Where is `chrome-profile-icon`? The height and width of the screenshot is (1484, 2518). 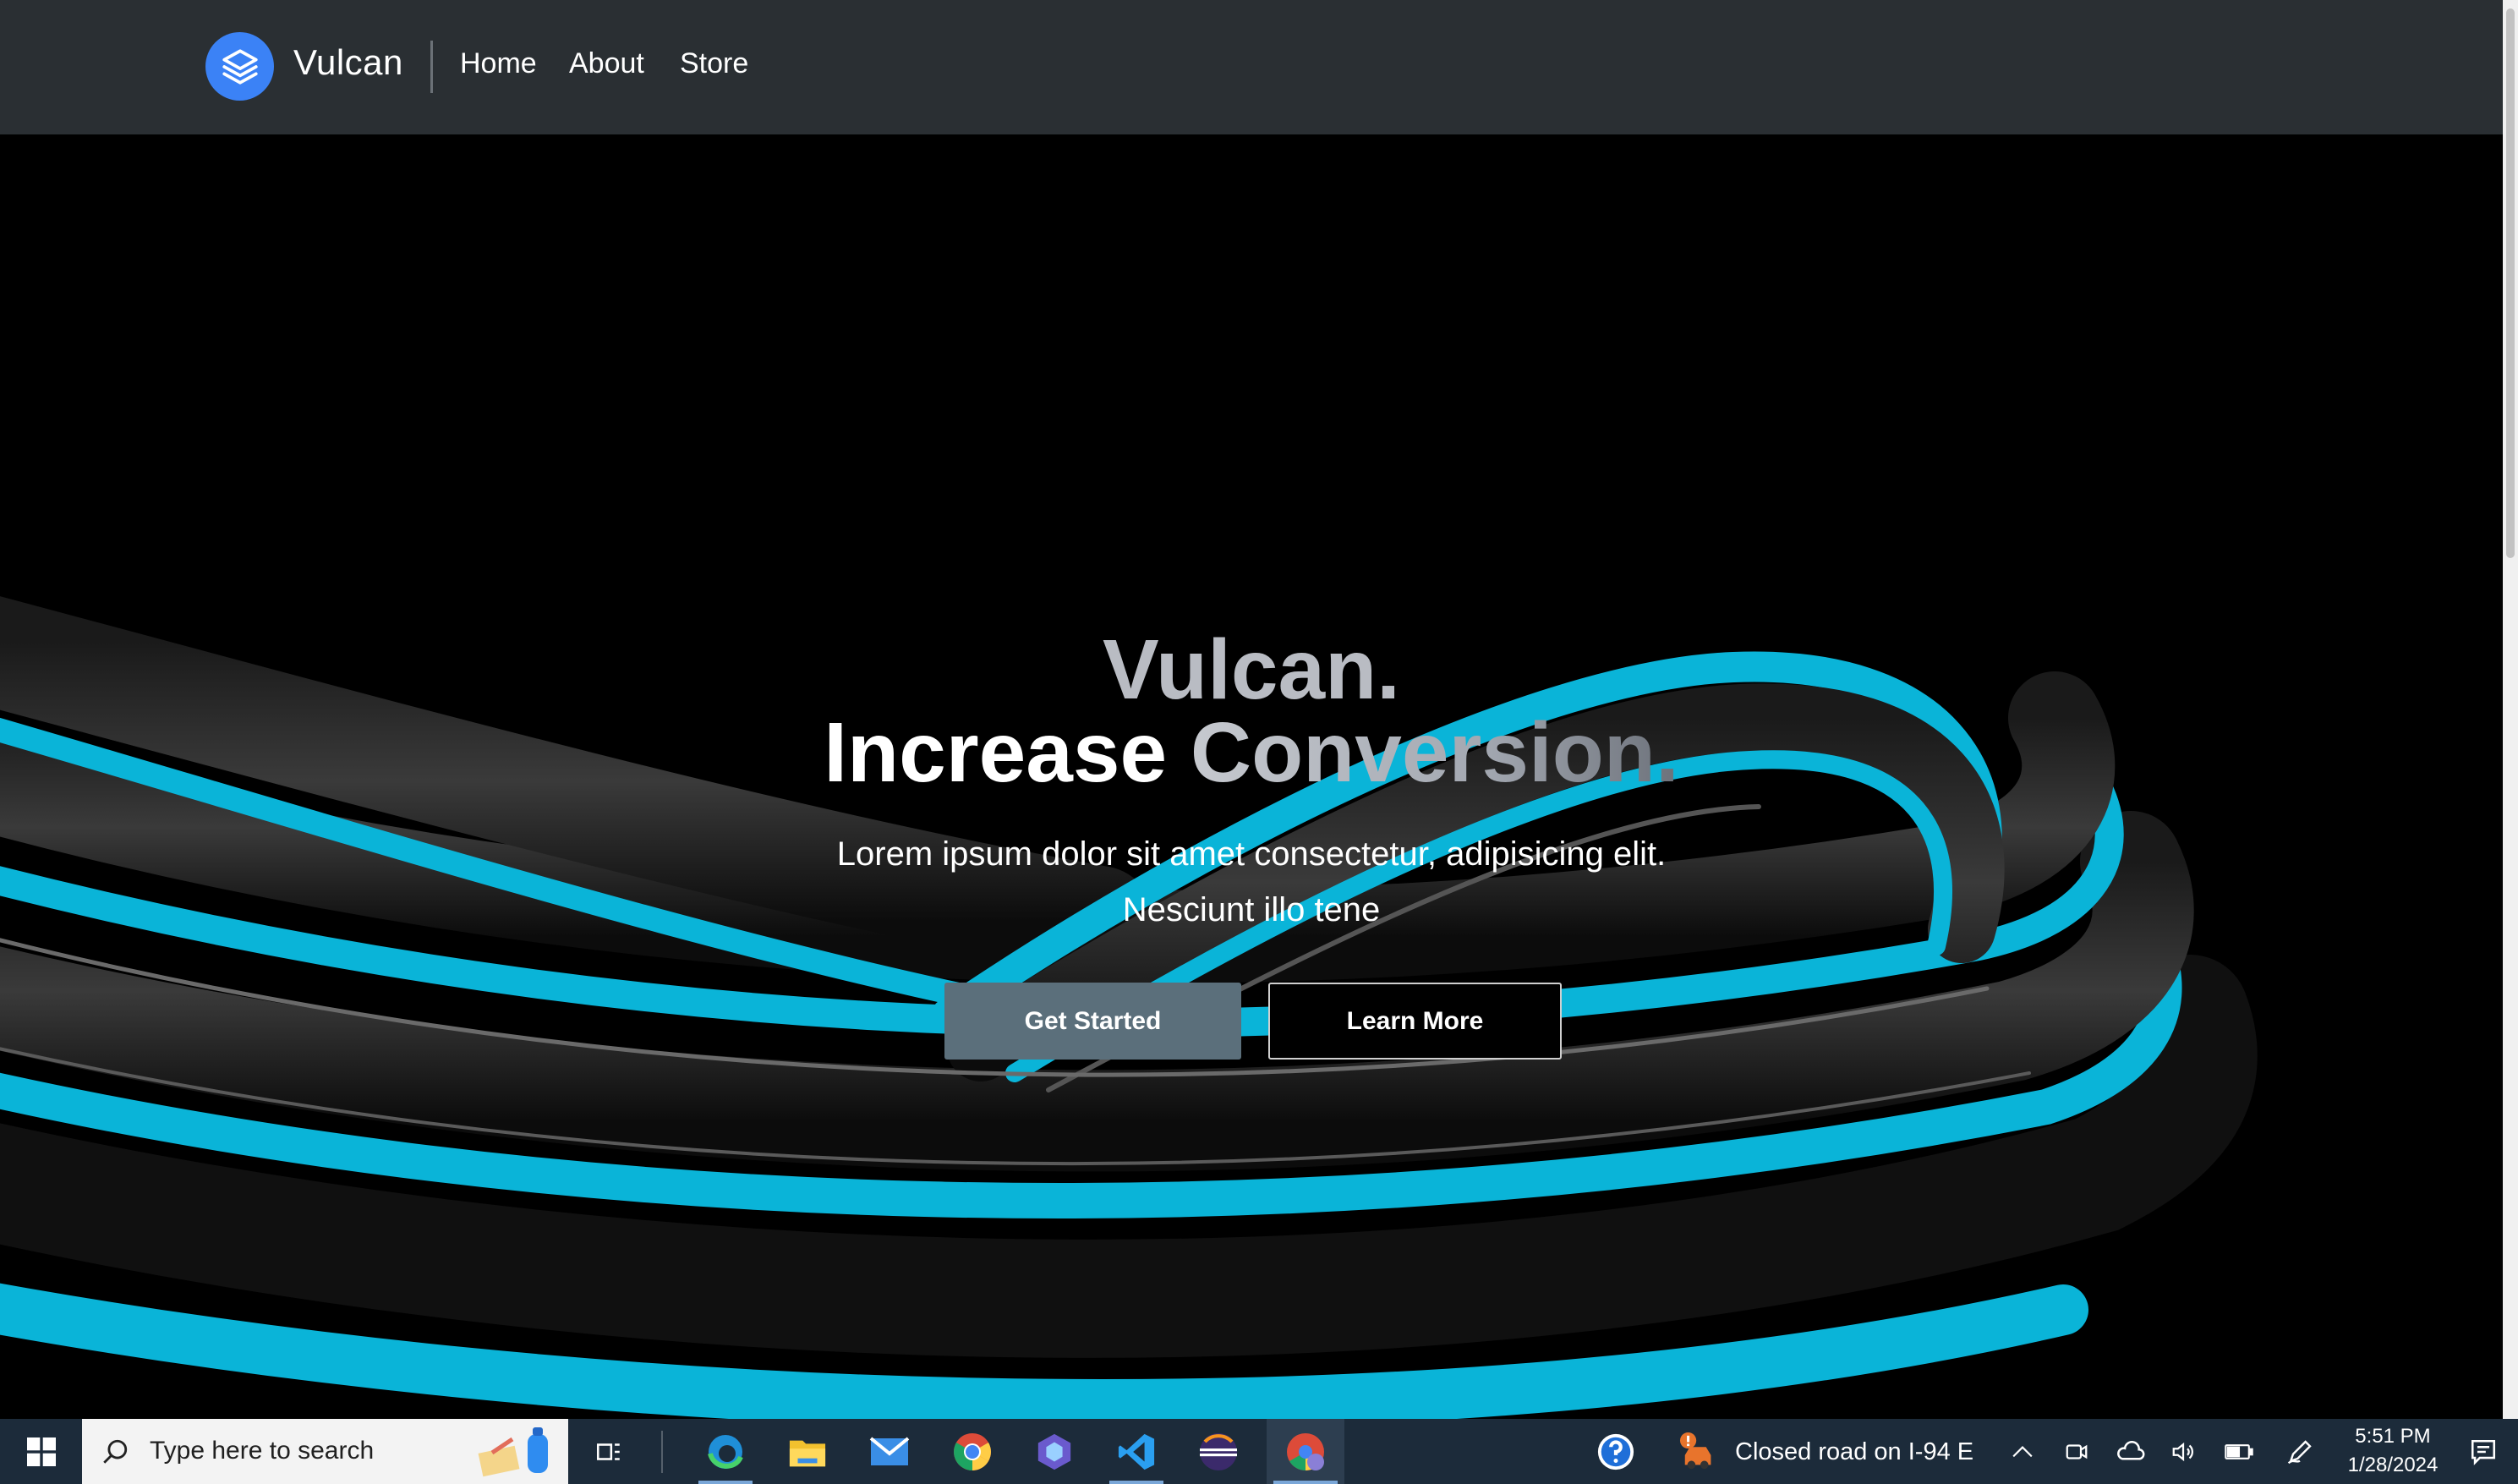
chrome-profile-icon is located at coordinates (1306, 1451).